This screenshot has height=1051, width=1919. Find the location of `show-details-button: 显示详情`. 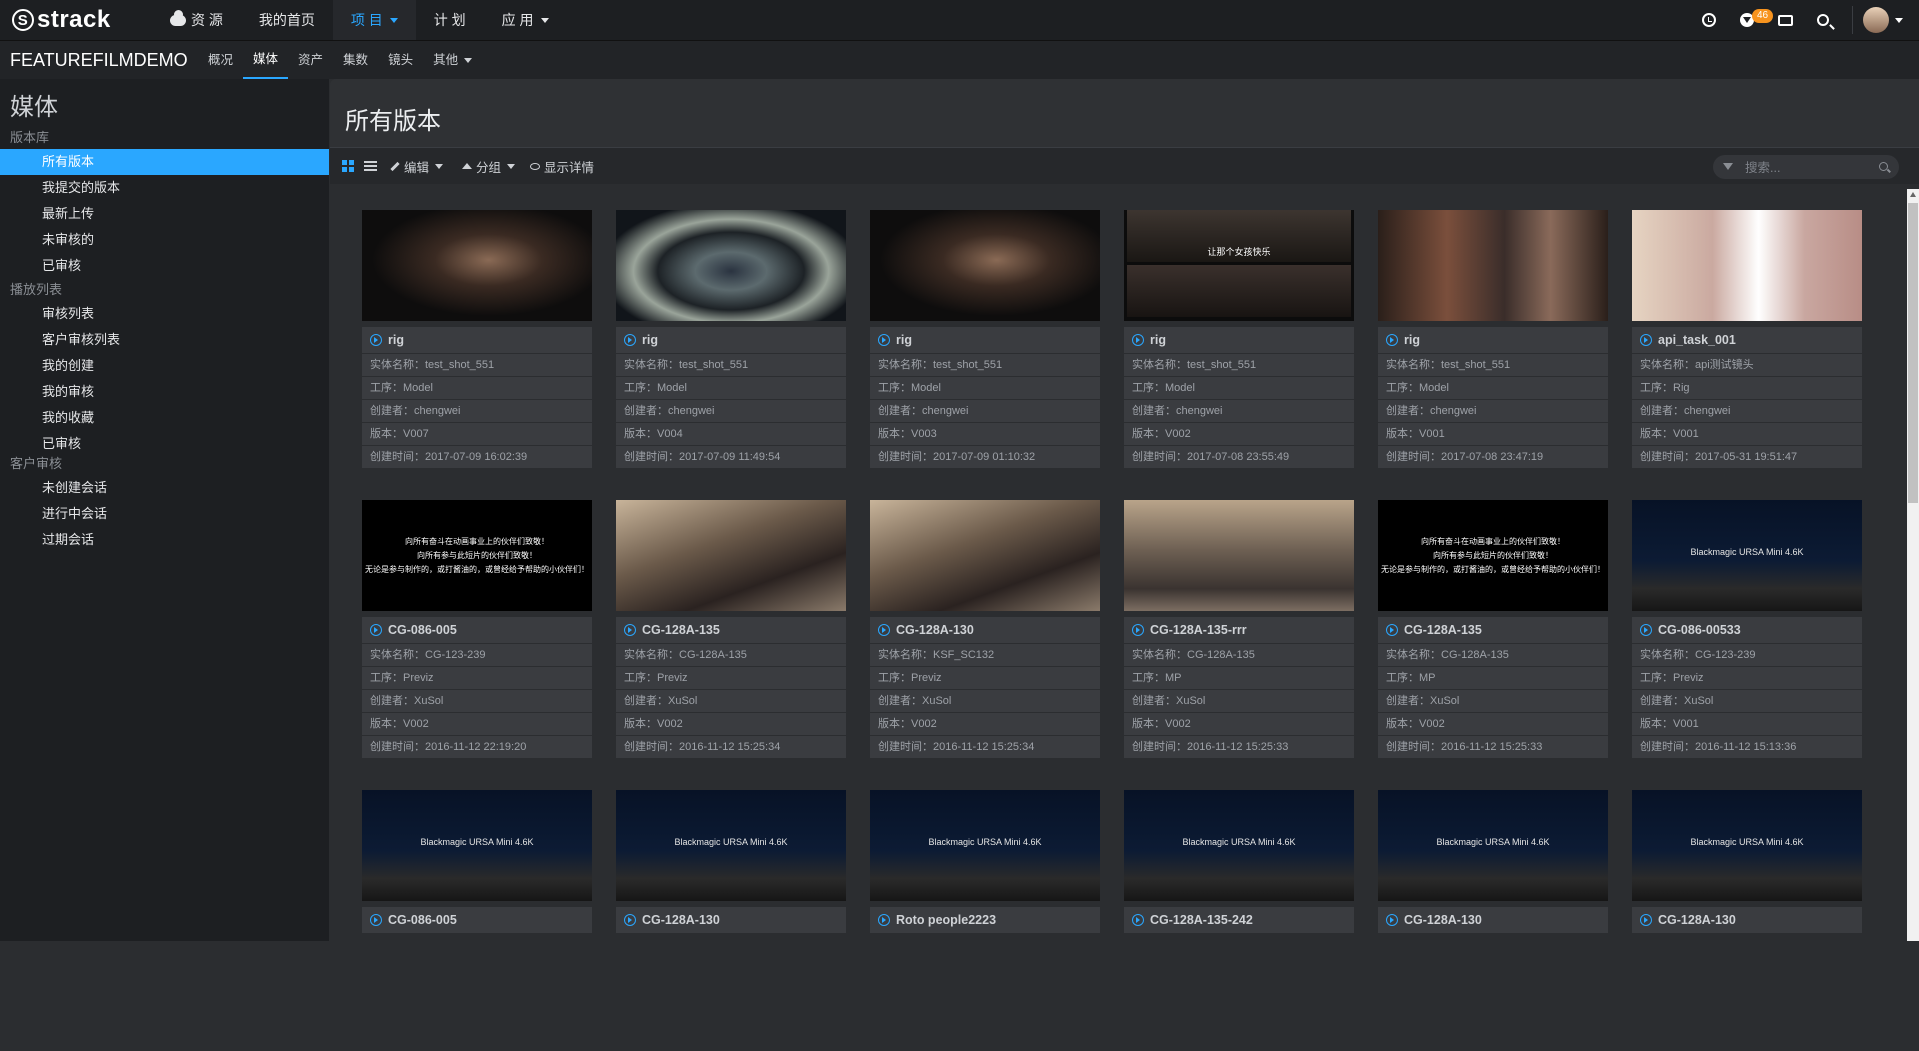

show-details-button: 显示详情 is located at coordinates (562, 166).